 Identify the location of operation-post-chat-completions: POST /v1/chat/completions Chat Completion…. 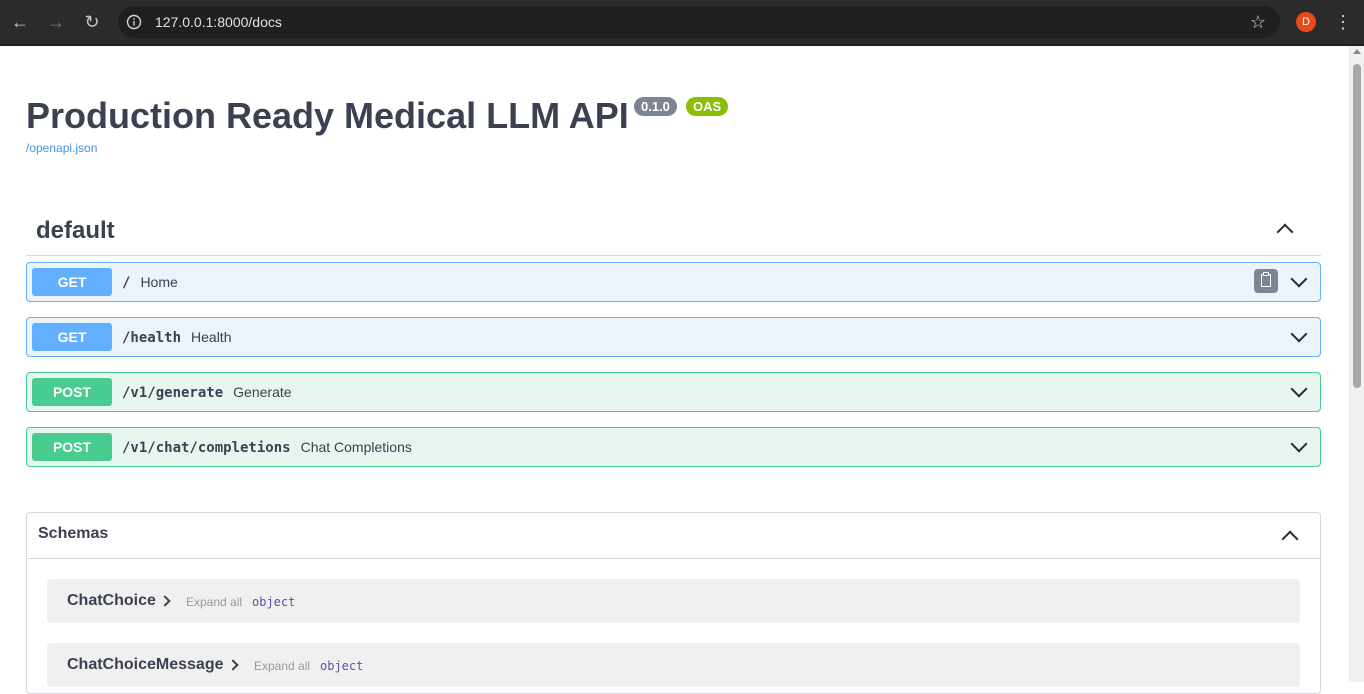
(673, 447).